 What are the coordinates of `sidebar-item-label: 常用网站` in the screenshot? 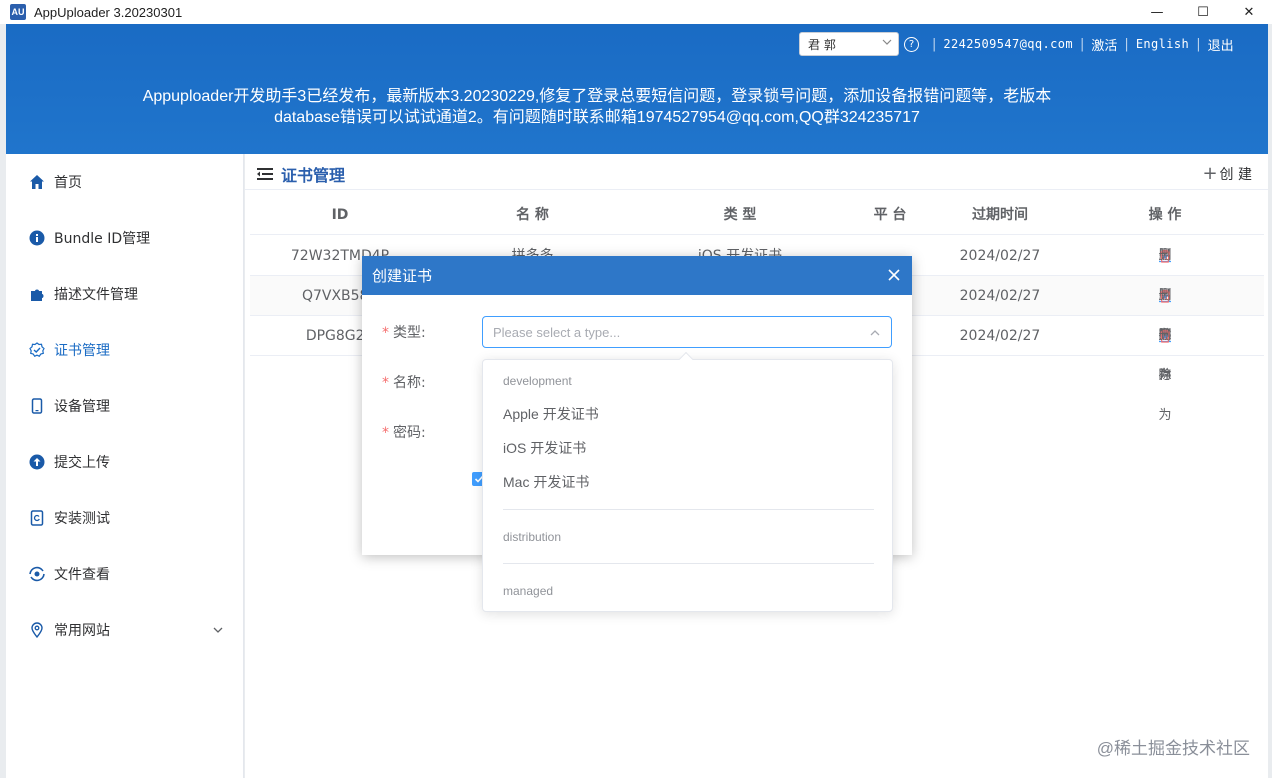 It's located at (82, 631).